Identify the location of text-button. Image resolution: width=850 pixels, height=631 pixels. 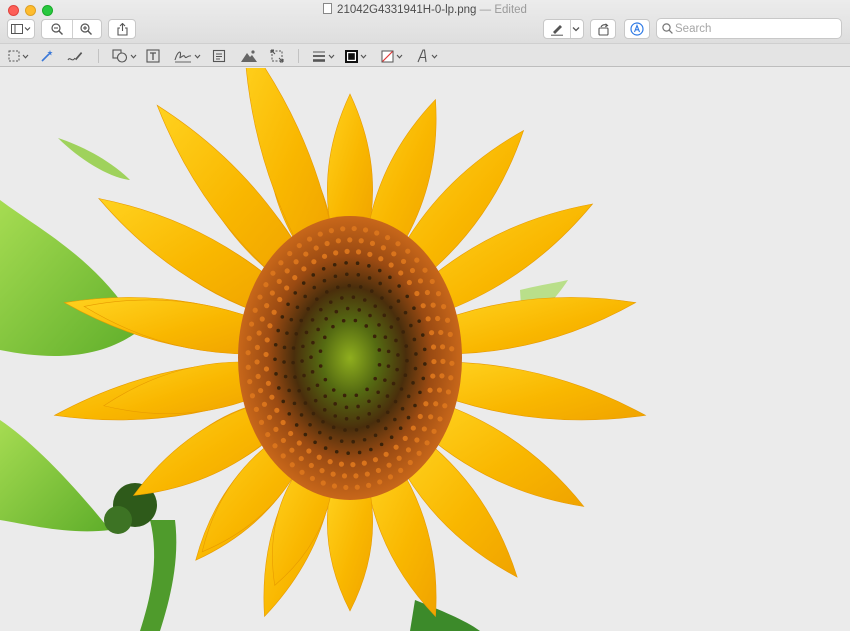
(153, 56).